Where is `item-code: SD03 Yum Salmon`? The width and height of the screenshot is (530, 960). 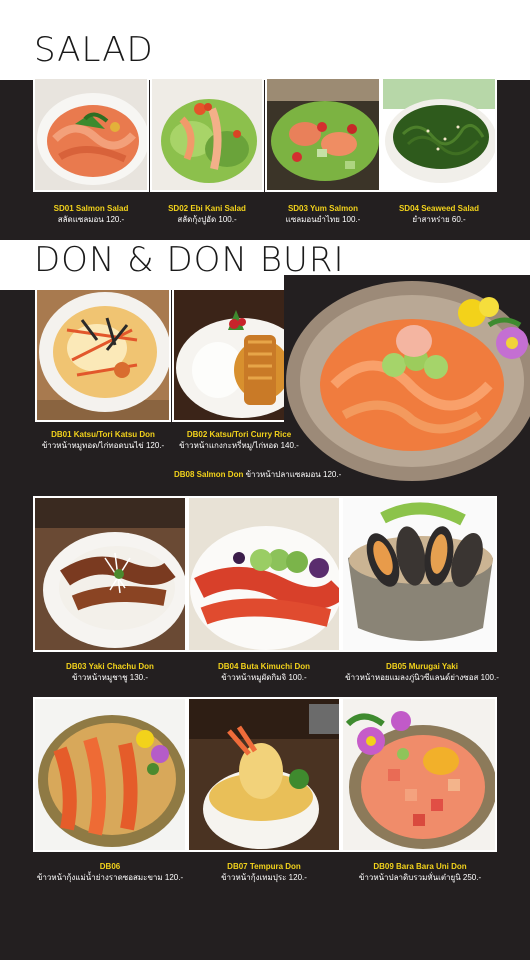
item-code: SD03 Yum Salmon is located at coordinates (323, 208).